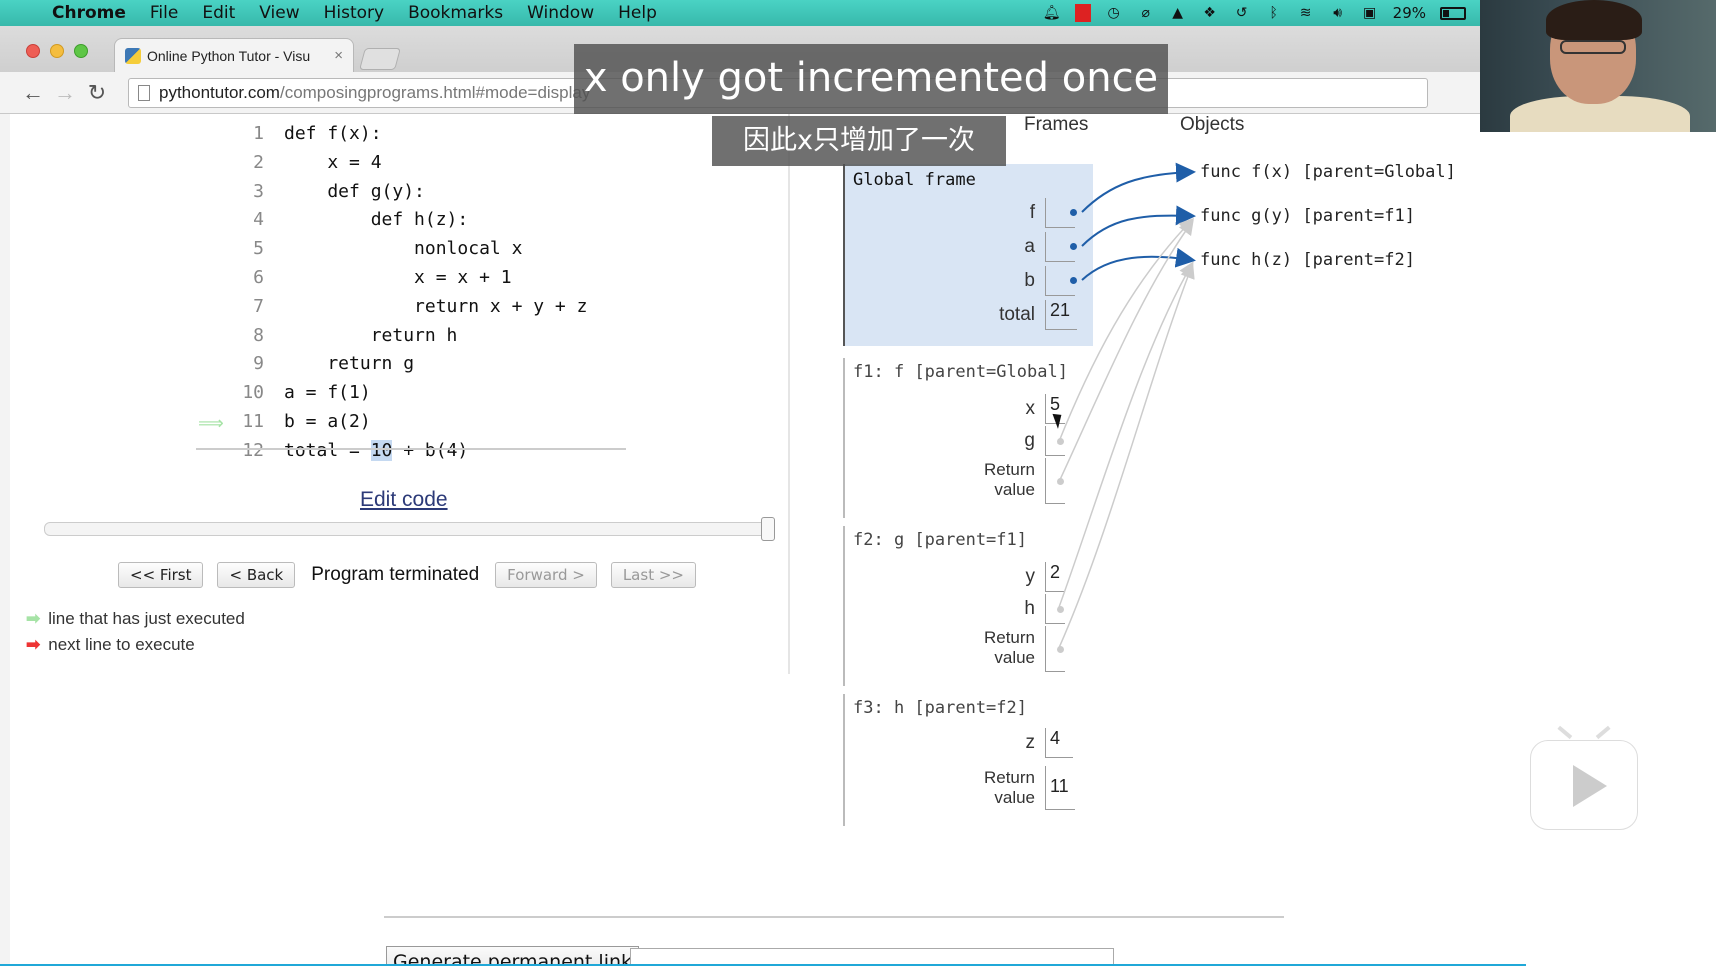 The width and height of the screenshot is (1716, 966). Describe the element at coordinates (513, 956) in the screenshot. I see `generate-permanent-link-button: Generate permanent link` at that location.